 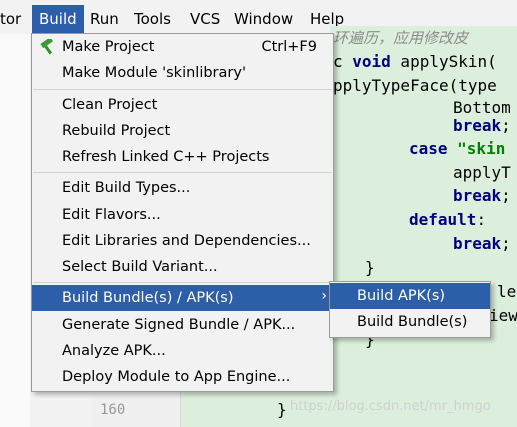 What do you see at coordinates (263, 19) in the screenshot?
I see `menu-window: Window` at bounding box center [263, 19].